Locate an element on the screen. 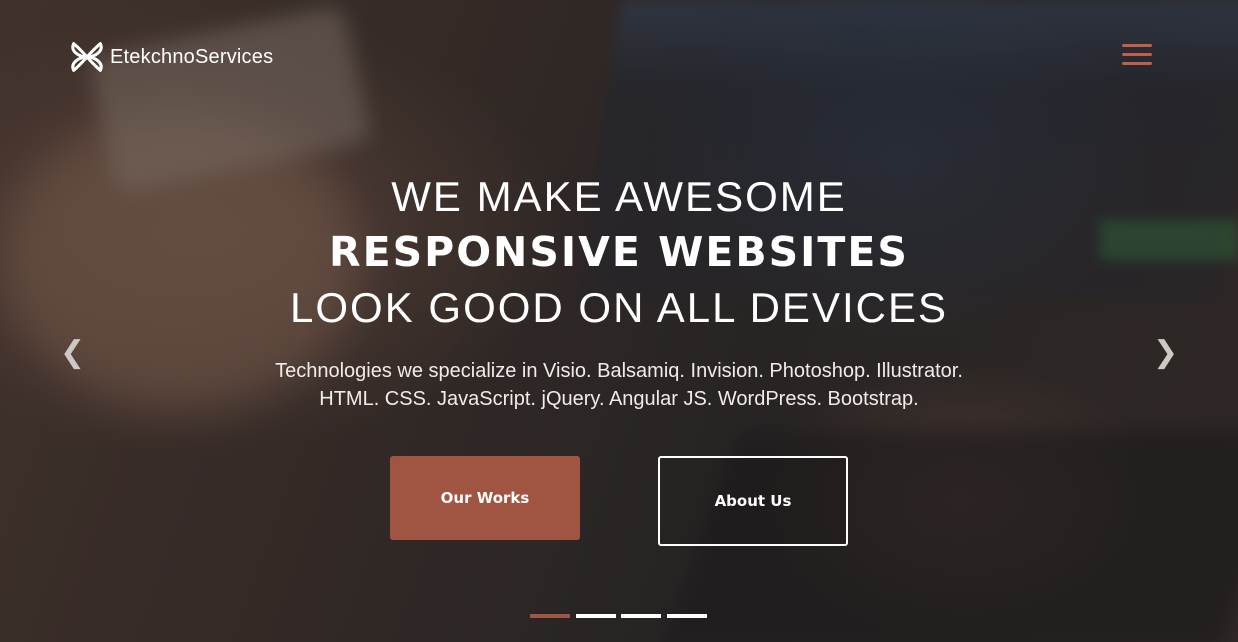  hero-headline-line3: LOOK GOOD ON ALL DEVICES is located at coordinates (619, 307).